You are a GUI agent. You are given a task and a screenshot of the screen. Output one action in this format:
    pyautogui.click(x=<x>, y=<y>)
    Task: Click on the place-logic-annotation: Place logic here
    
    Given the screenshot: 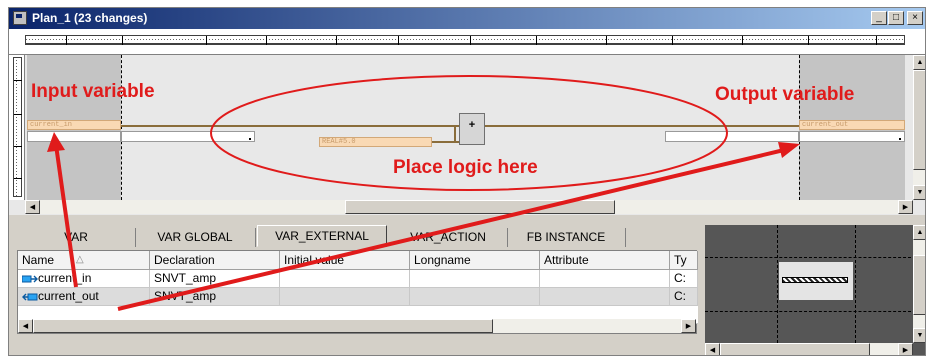 What is the action you would take?
    pyautogui.click(x=465, y=167)
    